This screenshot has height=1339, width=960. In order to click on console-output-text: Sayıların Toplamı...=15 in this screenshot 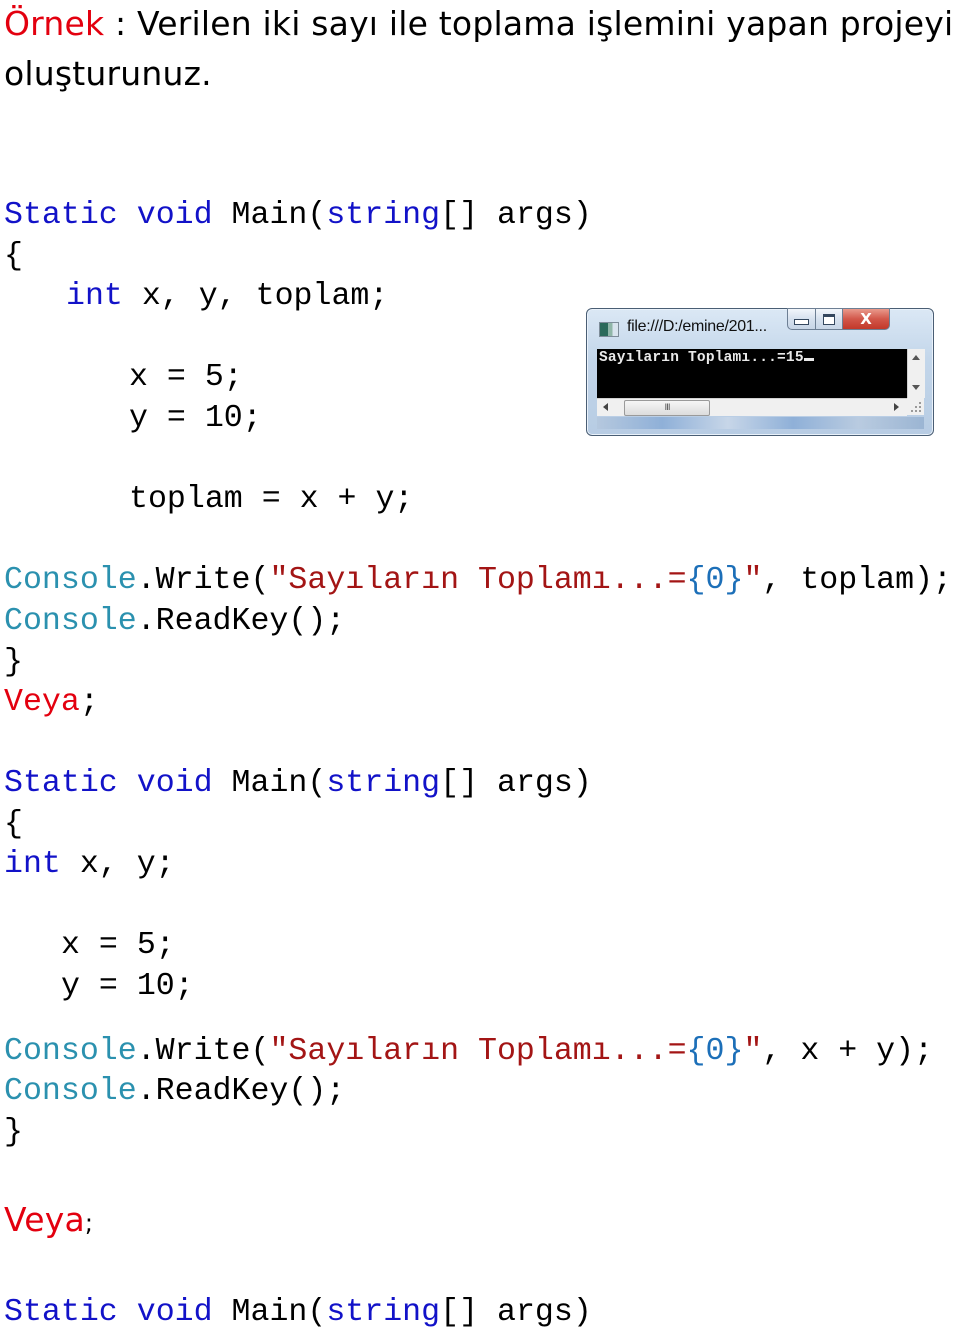, I will do `click(701, 358)`.